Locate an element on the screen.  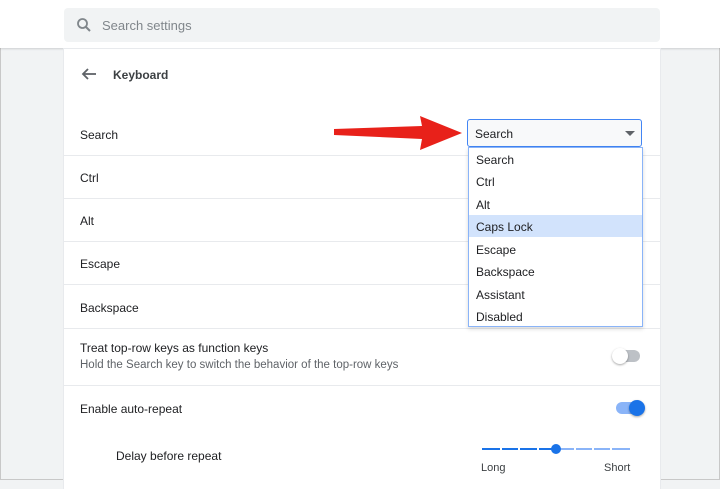
back-arrow-icon is located at coordinates (89, 74).